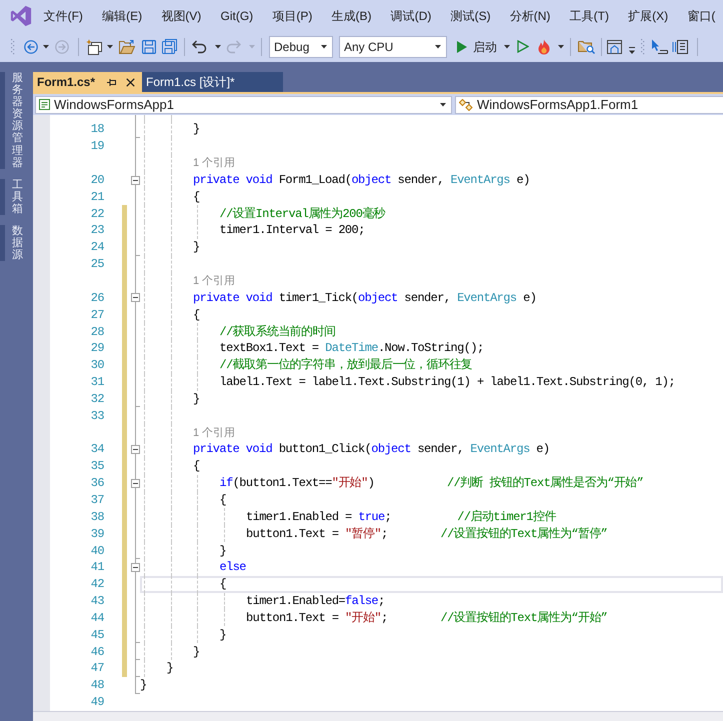  I want to click on line-number: 41, so click(97, 567).